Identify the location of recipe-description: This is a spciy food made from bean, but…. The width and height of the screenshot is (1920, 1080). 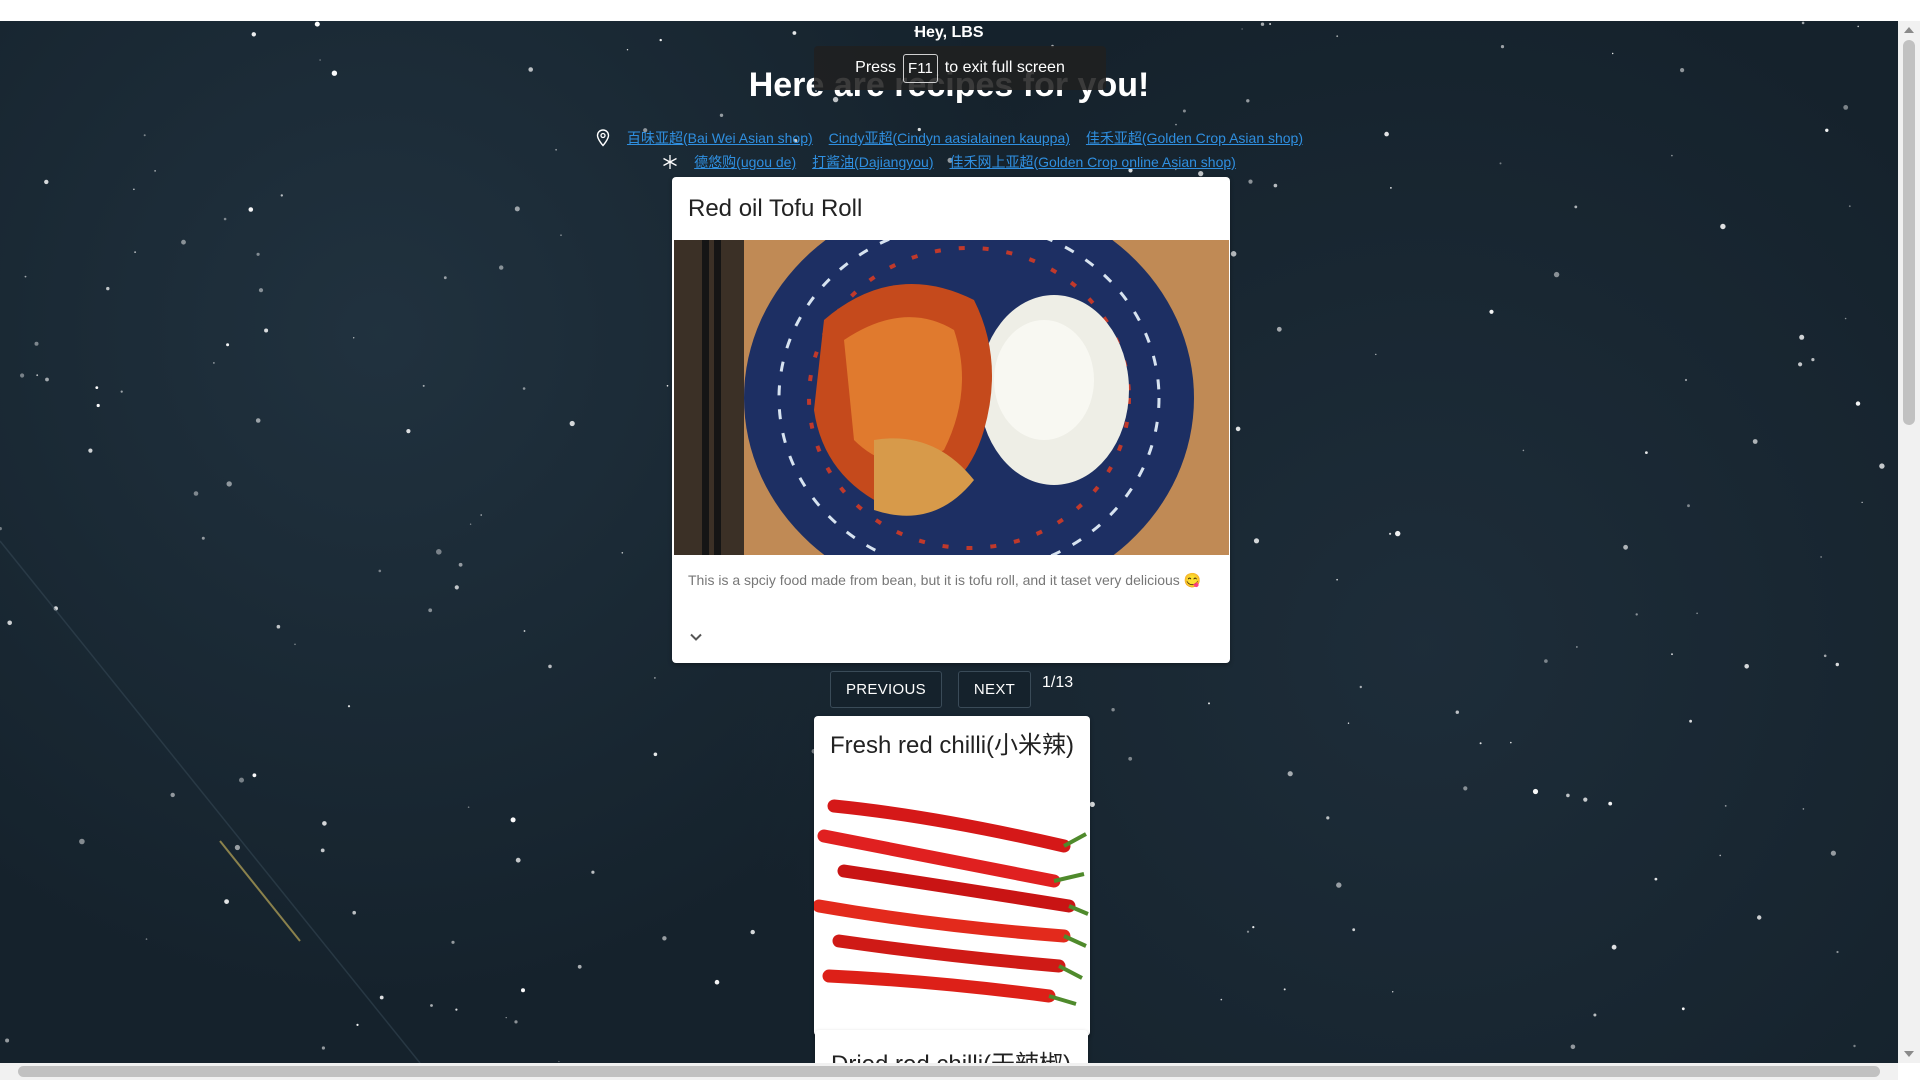
(945, 580).